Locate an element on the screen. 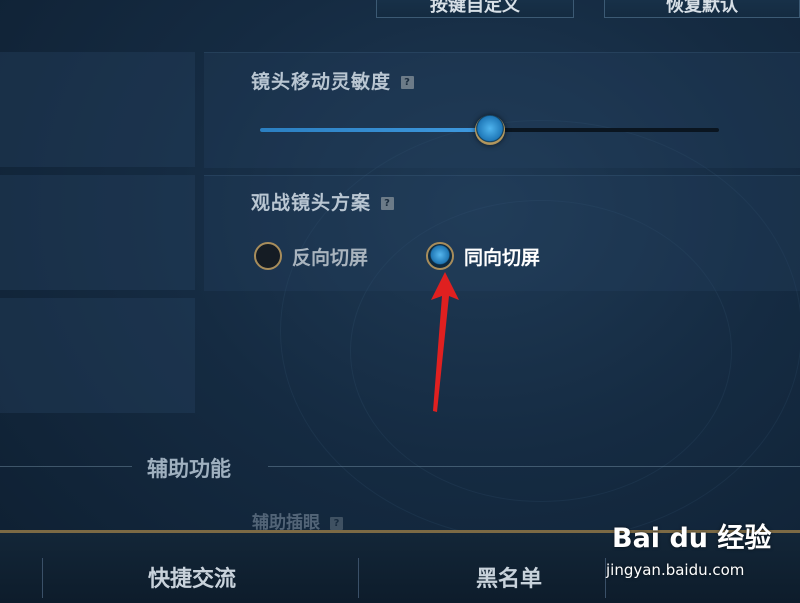  spectator-camera-label: 观战镜头方案 is located at coordinates (311, 203).